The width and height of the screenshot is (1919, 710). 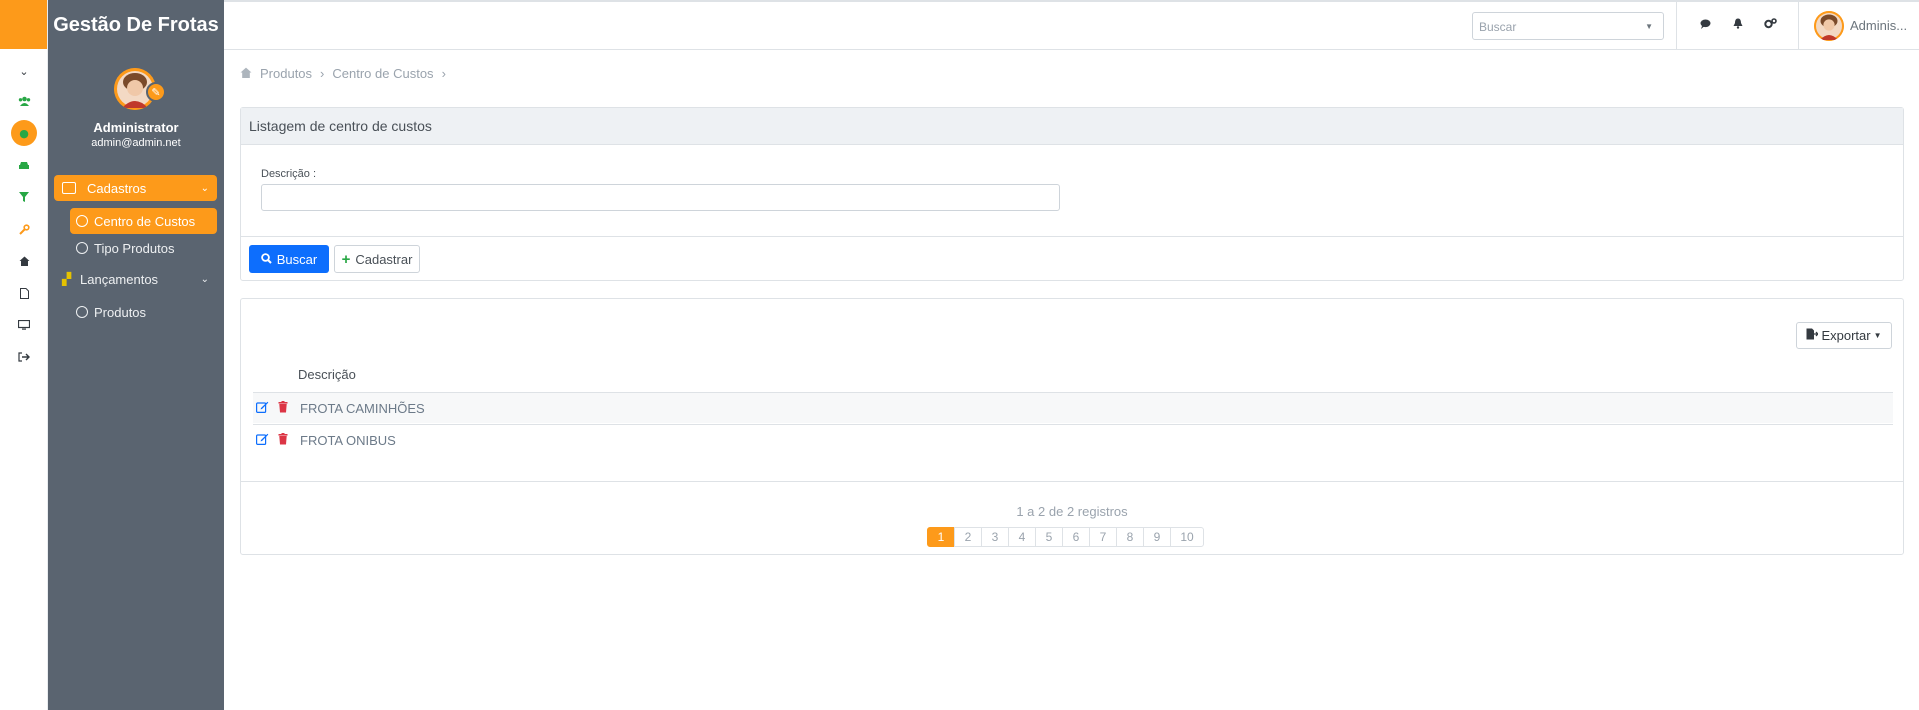 I want to click on profile-name: Administrator, so click(x=136, y=127).